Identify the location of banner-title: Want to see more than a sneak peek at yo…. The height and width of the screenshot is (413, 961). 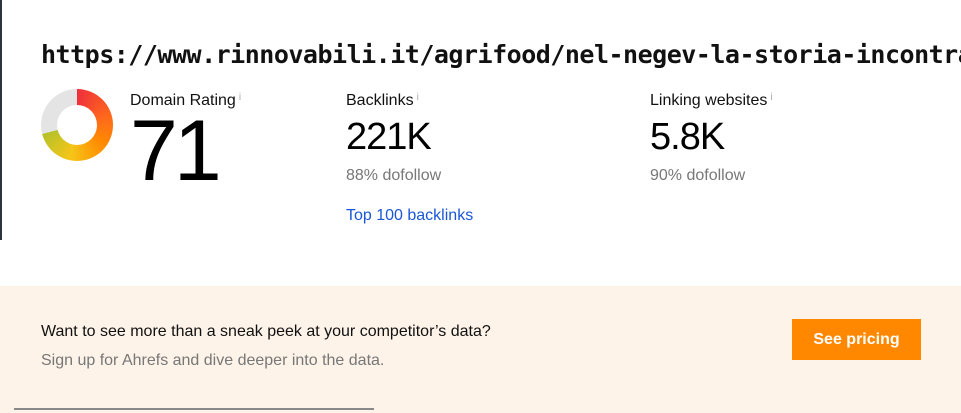
(266, 331).